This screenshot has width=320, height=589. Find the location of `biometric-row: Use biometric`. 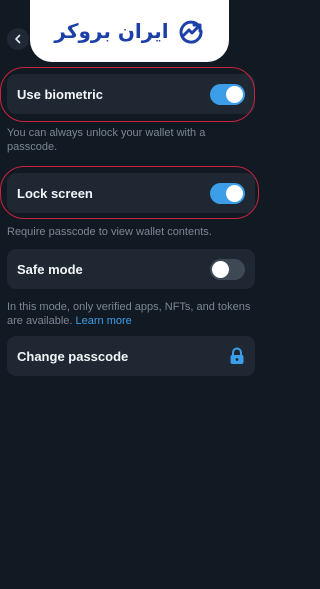

biometric-row: Use biometric is located at coordinates (131, 94).